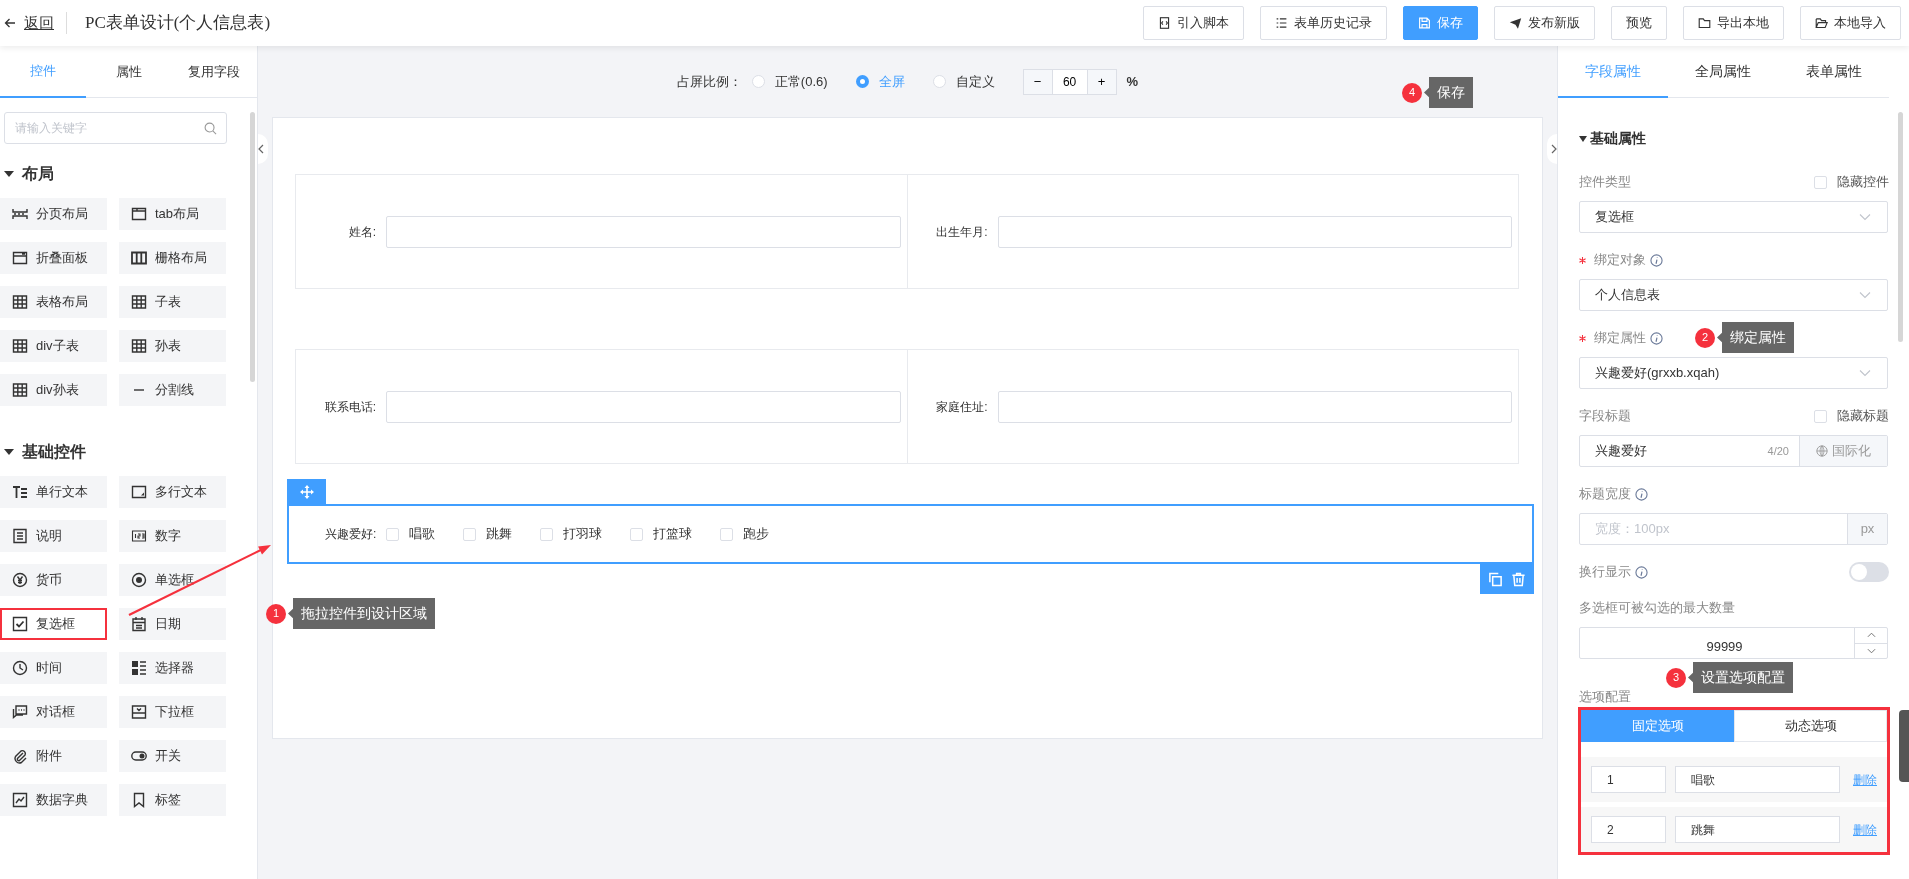  Describe the element at coordinates (54, 452) in the screenshot. I see `group-title: 基础控件` at that location.